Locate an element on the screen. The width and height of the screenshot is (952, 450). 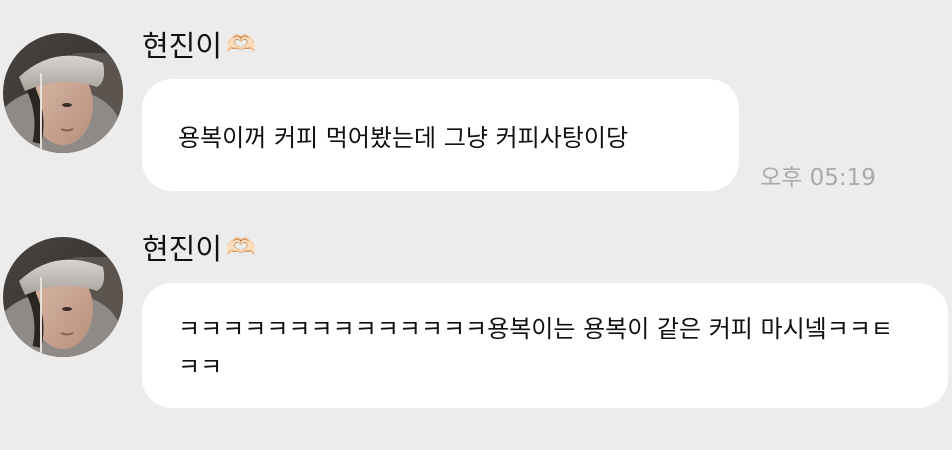
message-text: ㅋㅋㅋㅋㅋㅋㅋㅋㅋㅋㅋㅋㅋㅋ용복이는 용복이 같은 커피 마시넼ㅋㅋㅌㅋㅋ is located at coordinates (535, 348).